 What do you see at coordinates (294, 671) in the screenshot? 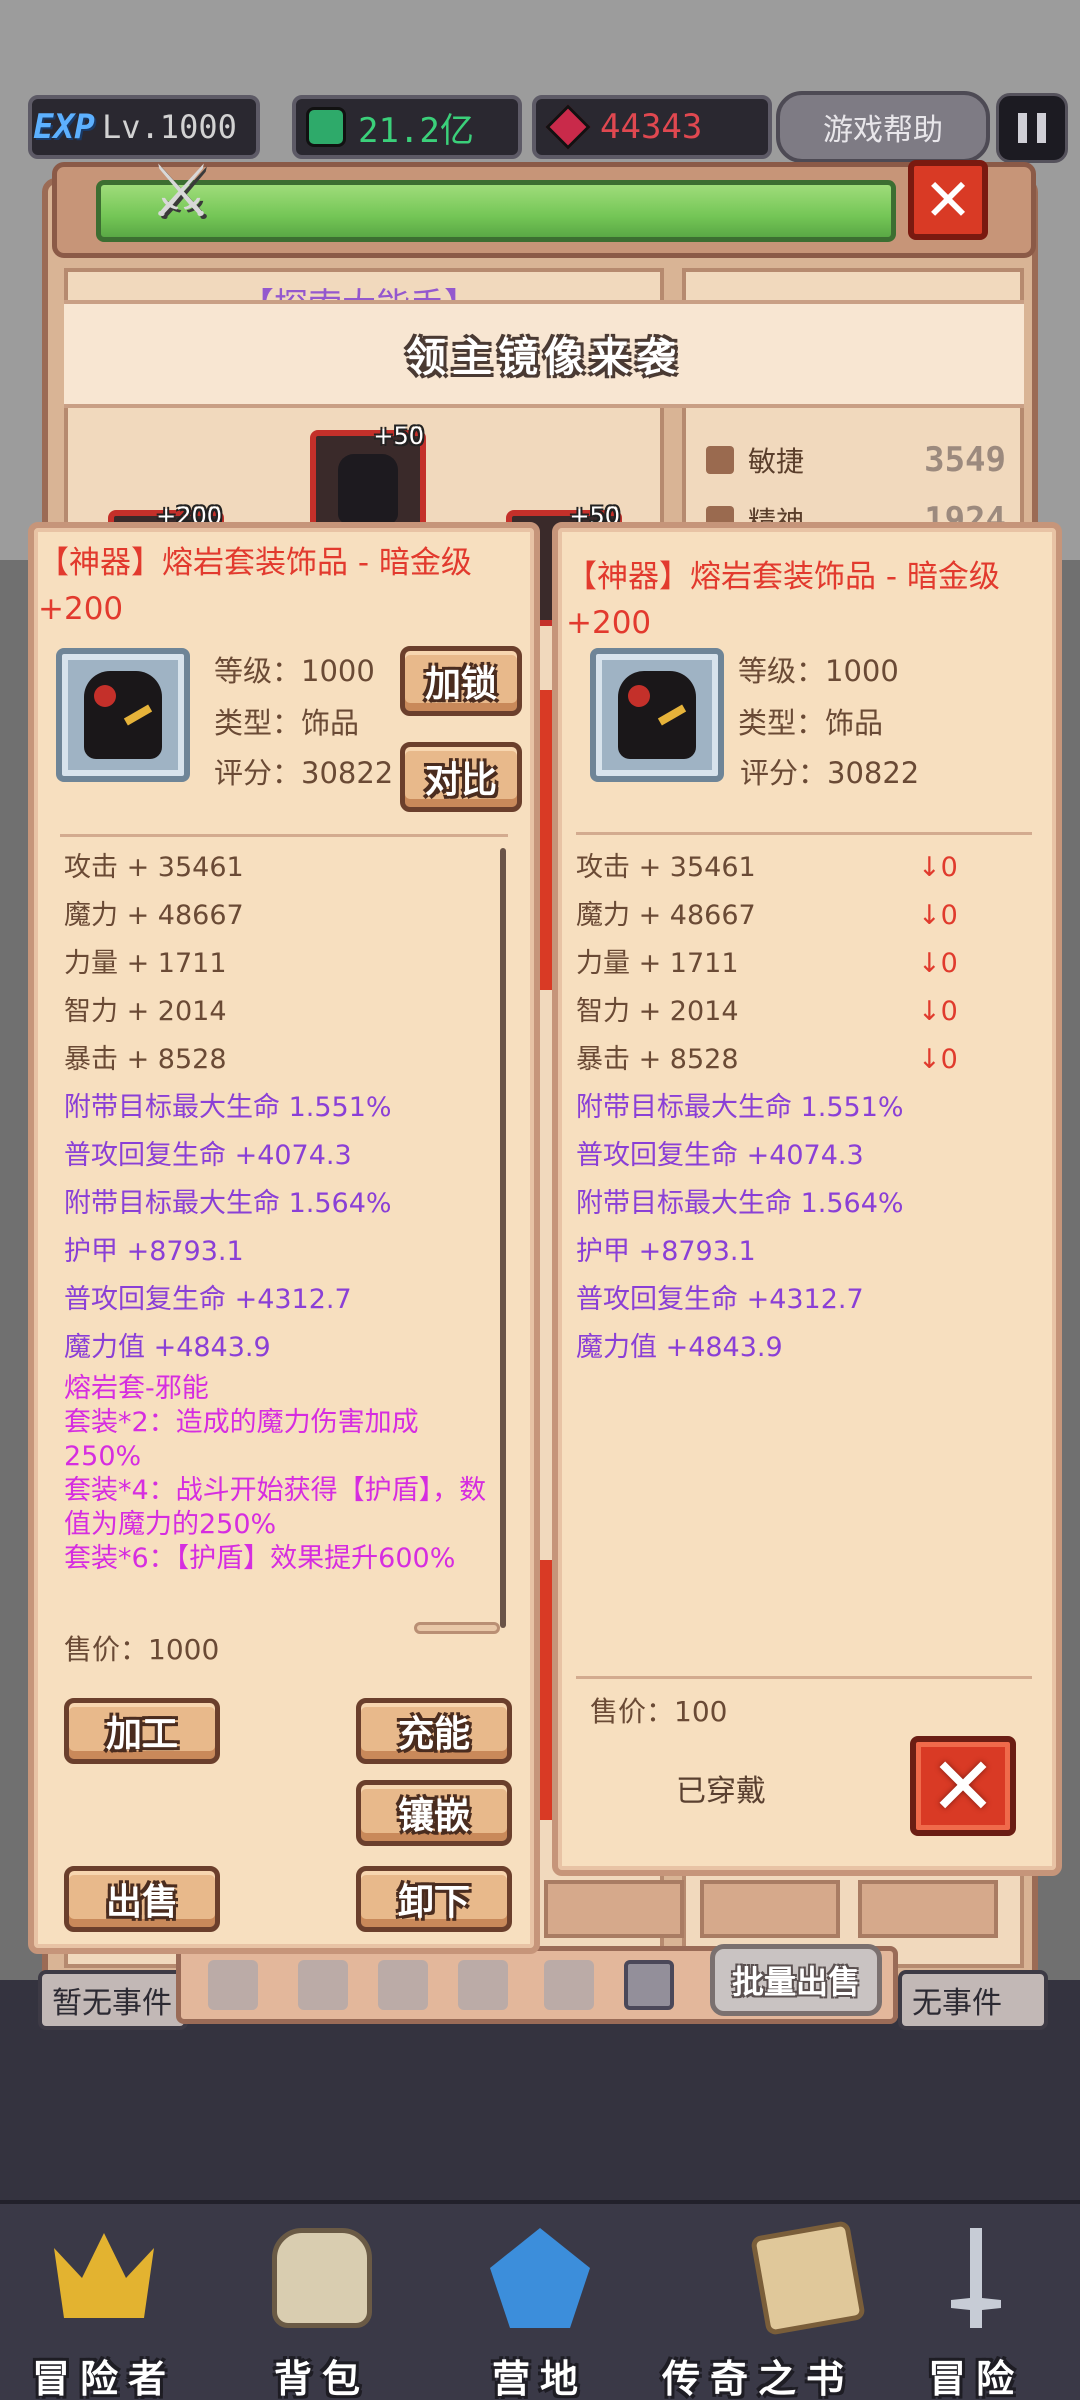
I see `item-level: 等级：1000` at bounding box center [294, 671].